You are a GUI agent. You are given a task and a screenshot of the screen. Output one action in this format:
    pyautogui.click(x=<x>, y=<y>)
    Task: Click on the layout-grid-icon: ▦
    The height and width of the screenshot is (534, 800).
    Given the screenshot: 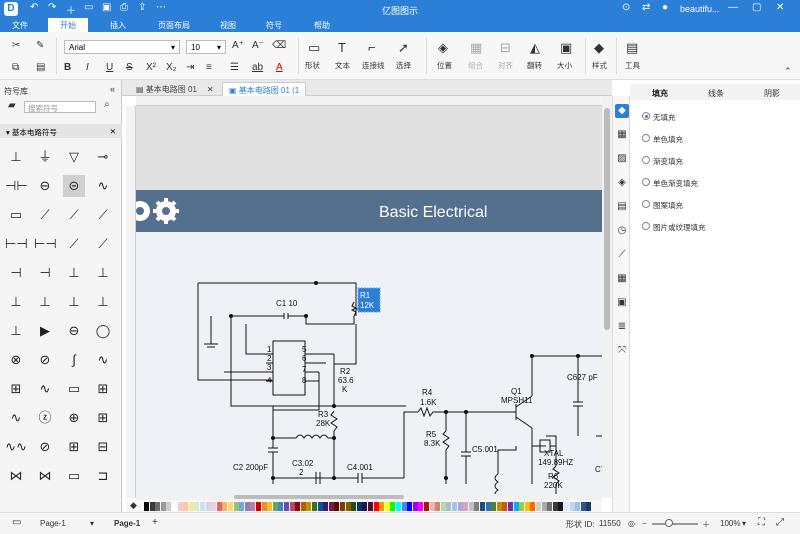 What is the action you would take?
    pyautogui.click(x=622, y=135)
    